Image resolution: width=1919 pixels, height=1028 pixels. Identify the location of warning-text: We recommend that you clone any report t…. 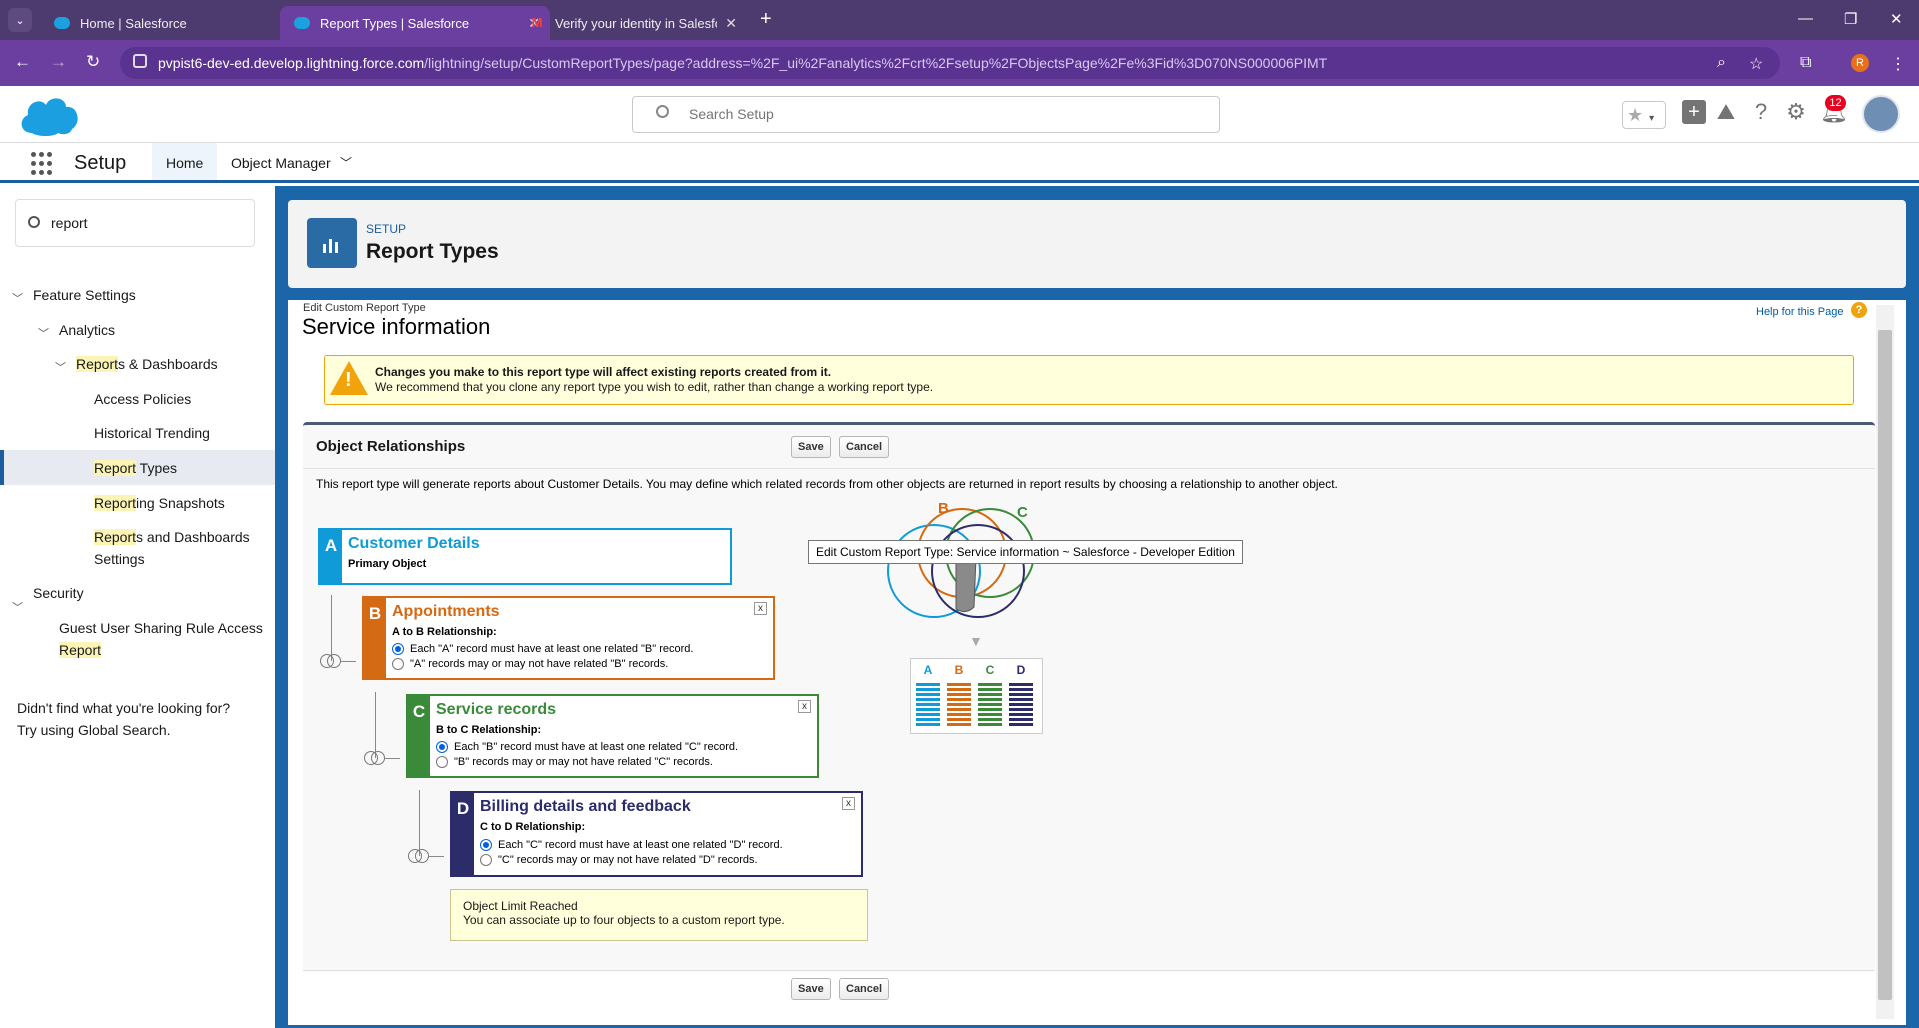
(654, 387).